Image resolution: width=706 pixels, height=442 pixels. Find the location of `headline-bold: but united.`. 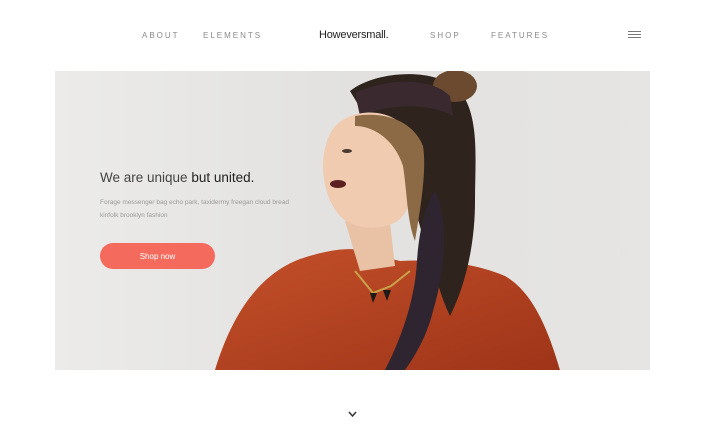

headline-bold: but united. is located at coordinates (223, 177).